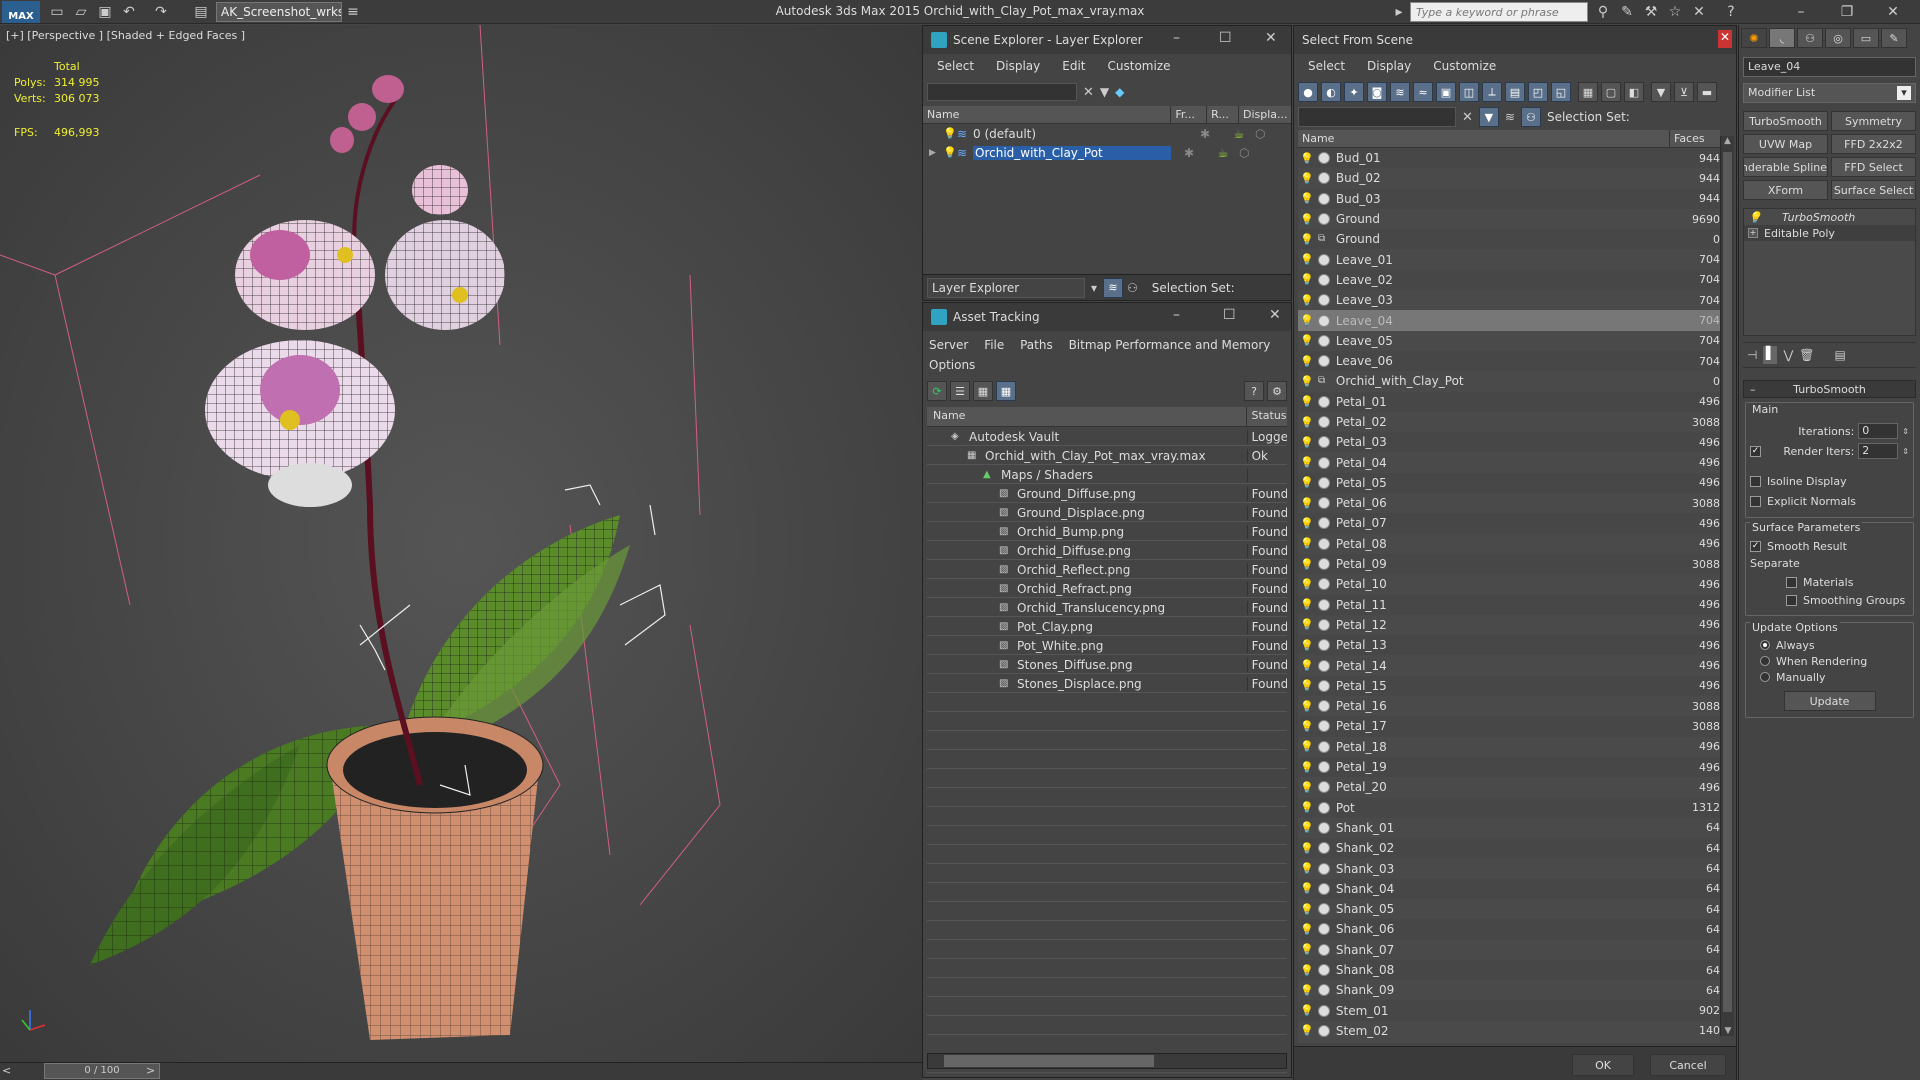  Describe the element at coordinates (1509, 422) in the screenshot. I see `object-row: 💡 Petal_02 3088` at that location.